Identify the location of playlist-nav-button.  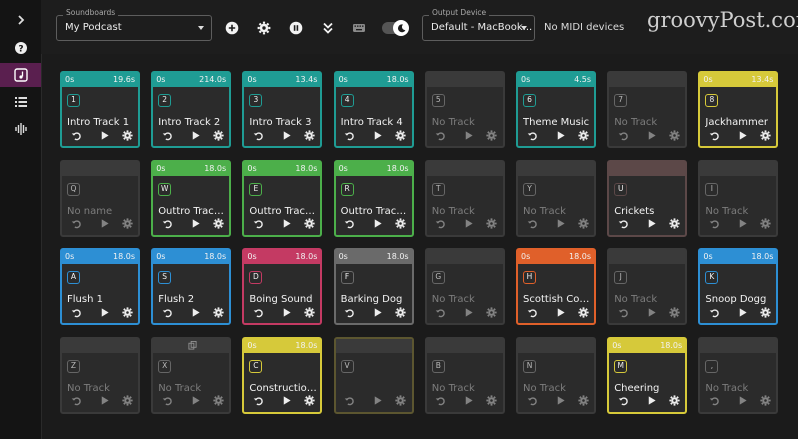
(21, 102).